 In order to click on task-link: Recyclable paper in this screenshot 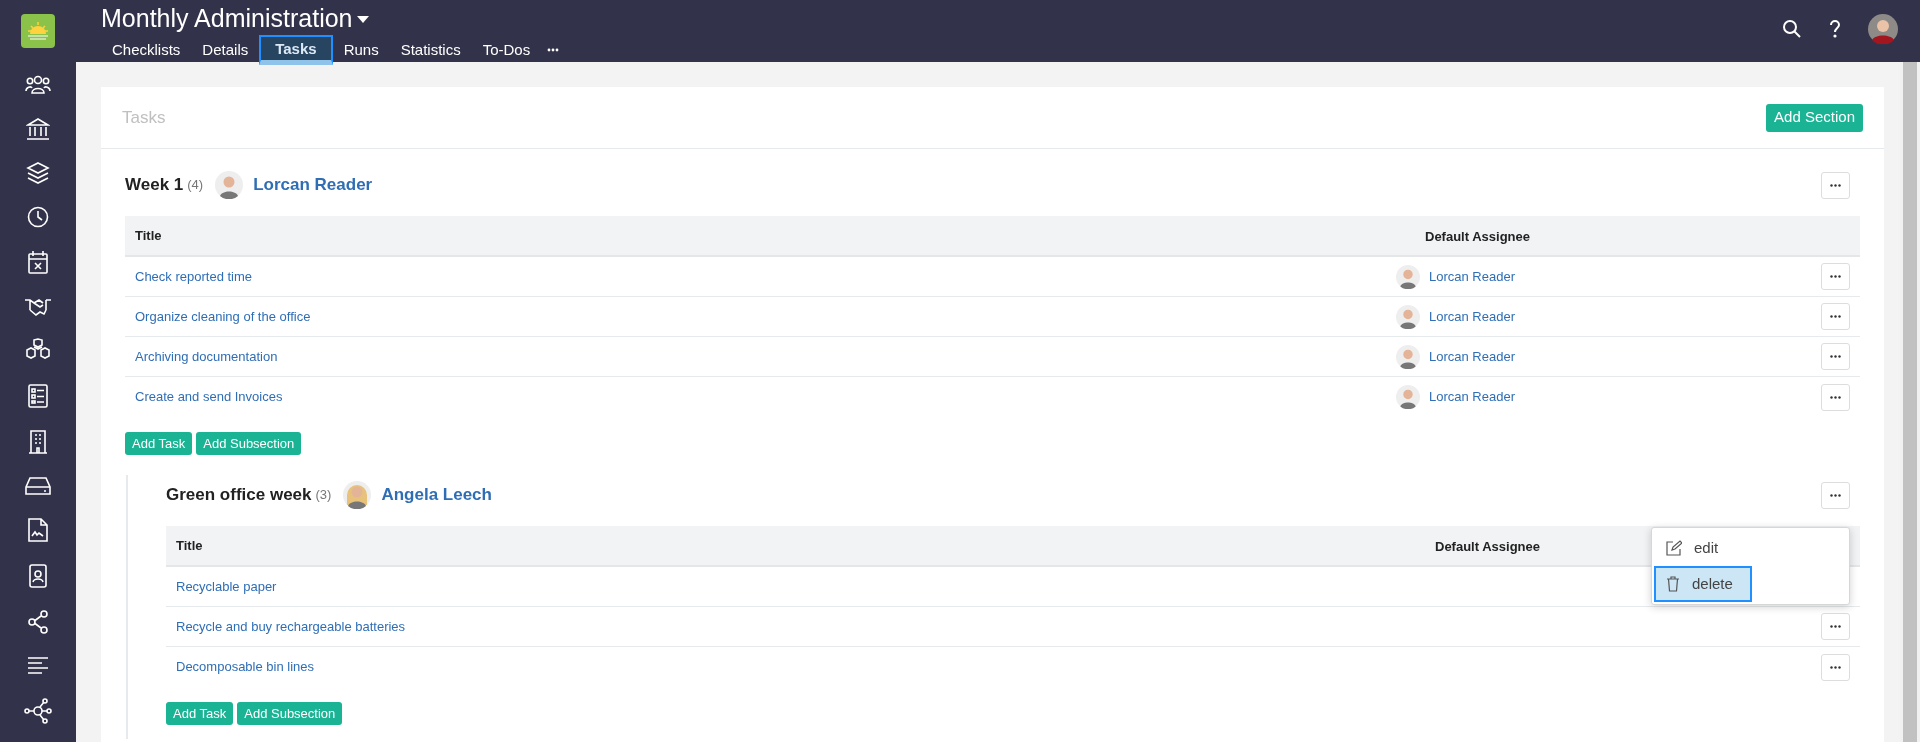, I will do `click(791, 586)`.